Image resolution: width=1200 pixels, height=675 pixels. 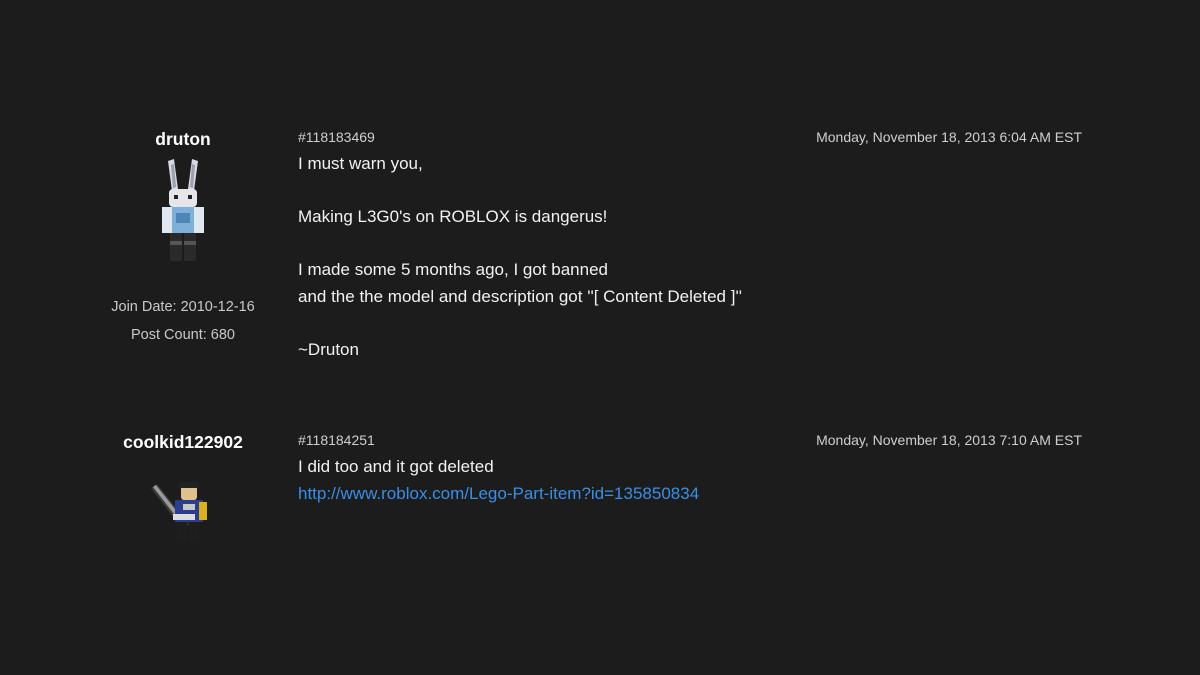 I want to click on author-post-count: Post Count: 680, so click(x=183, y=335).